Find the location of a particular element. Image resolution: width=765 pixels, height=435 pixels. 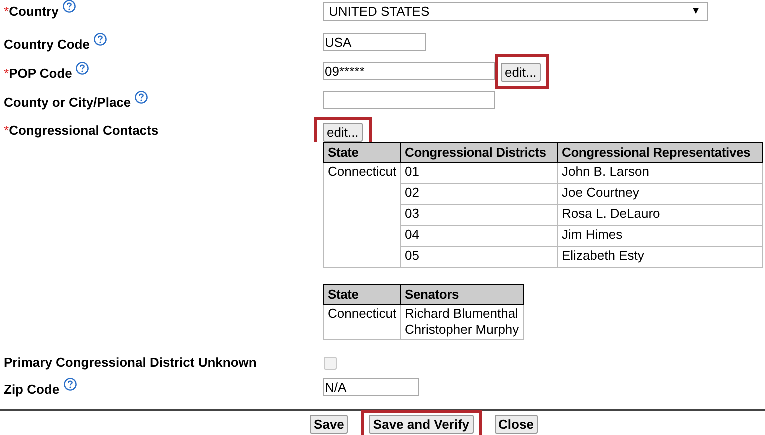

input-field is located at coordinates (409, 100).